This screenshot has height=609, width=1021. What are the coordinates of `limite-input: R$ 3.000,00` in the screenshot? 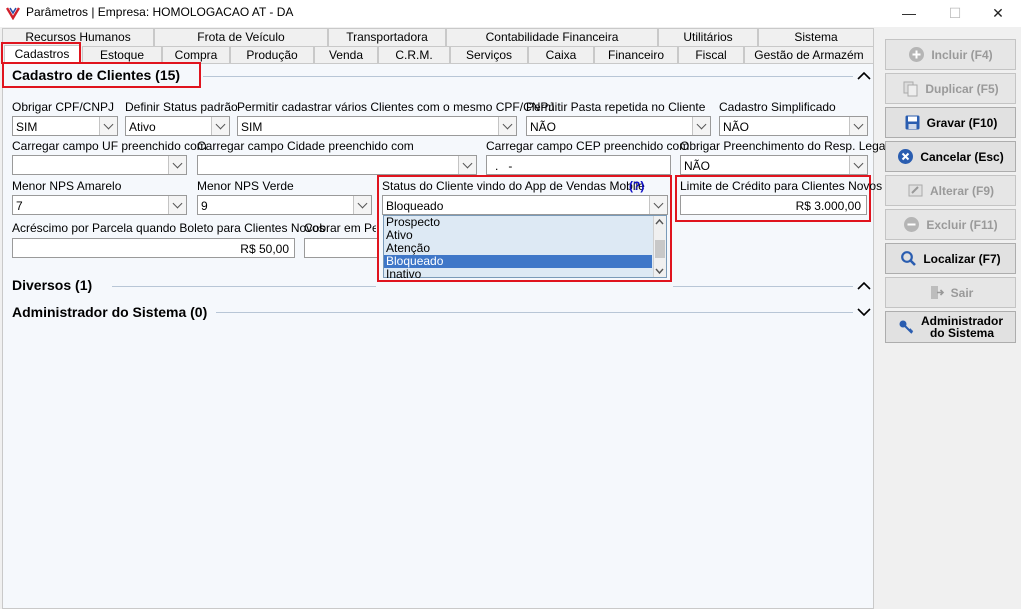 It's located at (773, 205).